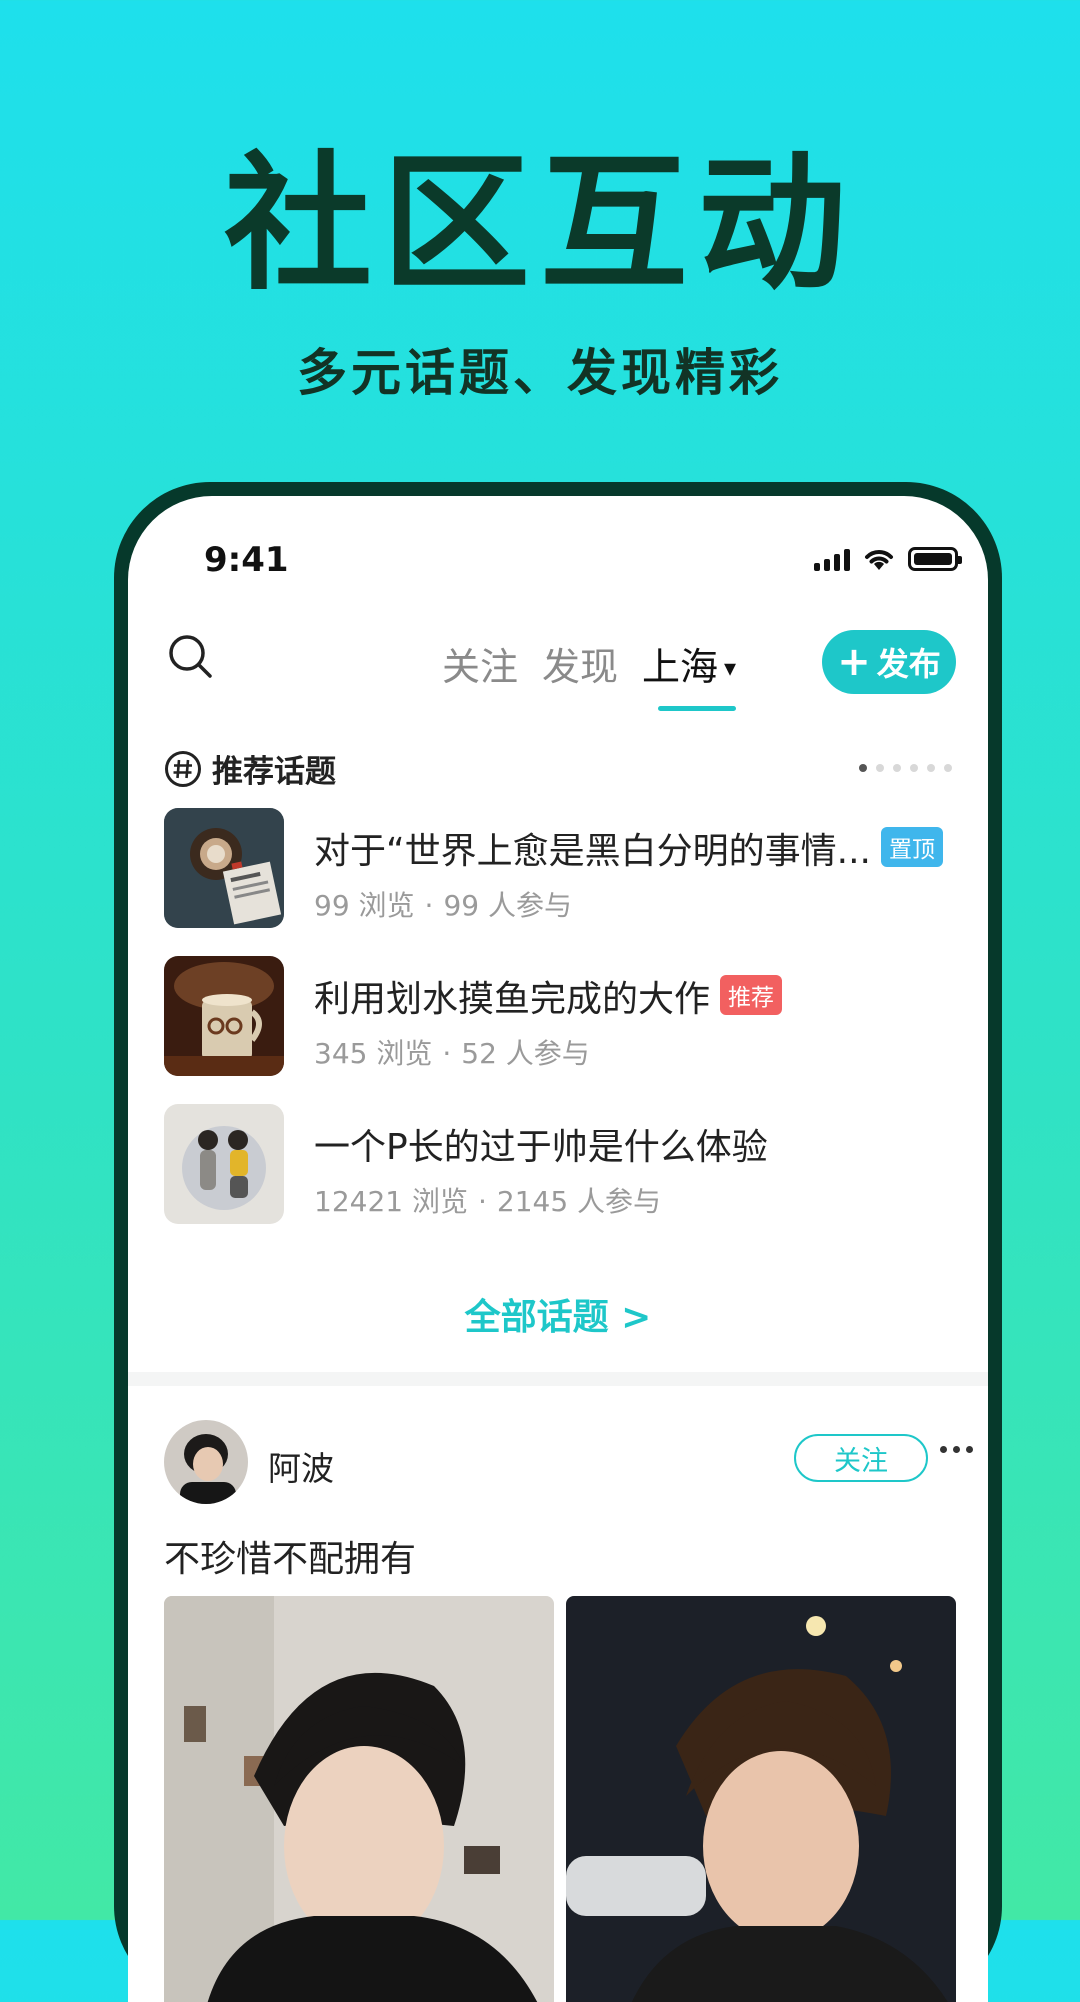 The height and width of the screenshot is (2002, 1080). Describe the element at coordinates (373, 1053) in the screenshot. I see `topic-views: 345 浏览` at that location.